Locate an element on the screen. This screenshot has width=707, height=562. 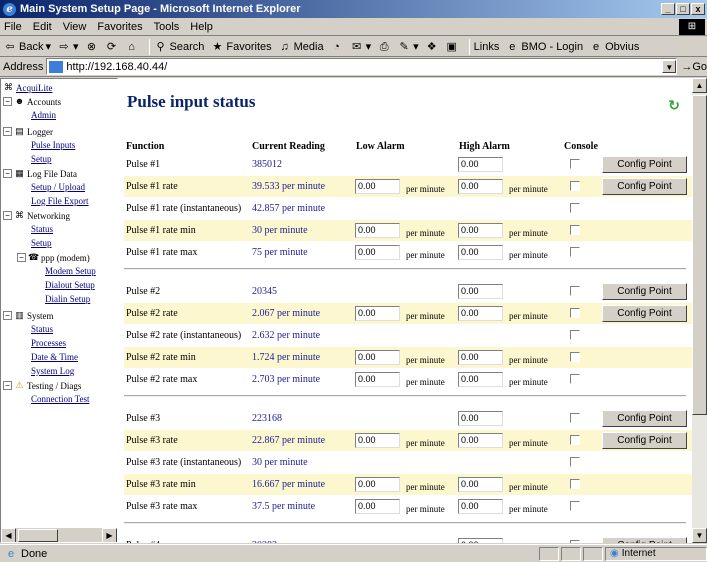
mail-button: ✉ ▾ is located at coordinates (360, 47).